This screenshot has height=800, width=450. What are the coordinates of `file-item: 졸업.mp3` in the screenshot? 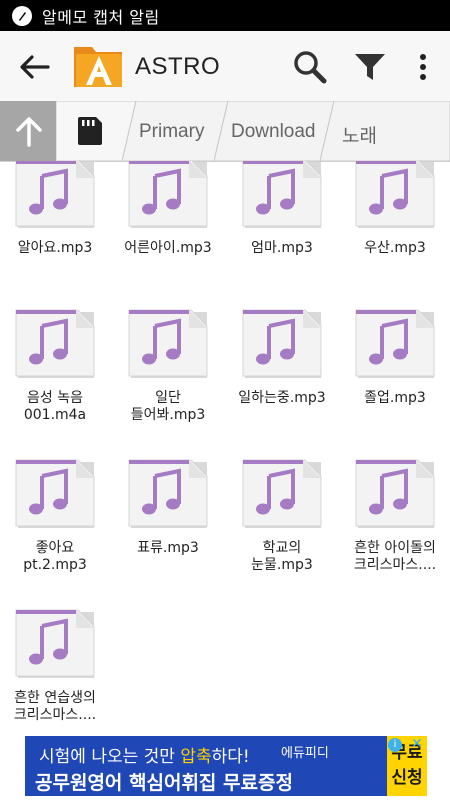 It's located at (395, 368).